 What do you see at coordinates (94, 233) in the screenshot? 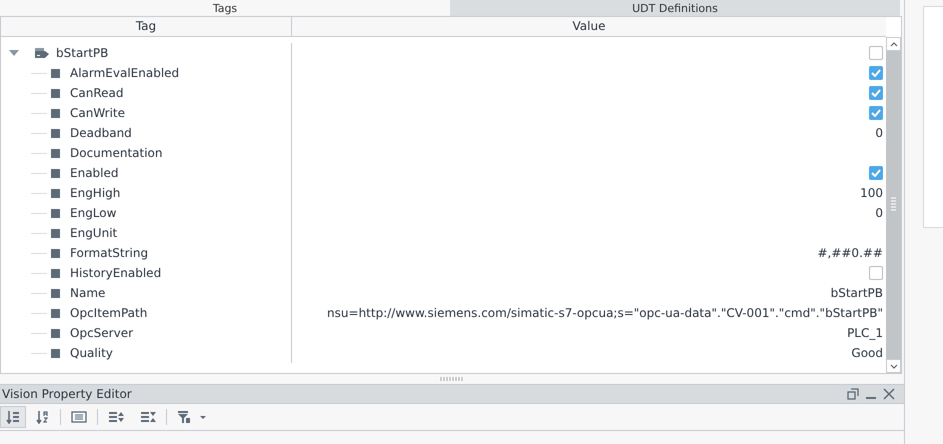
I see `property-name: EngUnit` at bounding box center [94, 233].